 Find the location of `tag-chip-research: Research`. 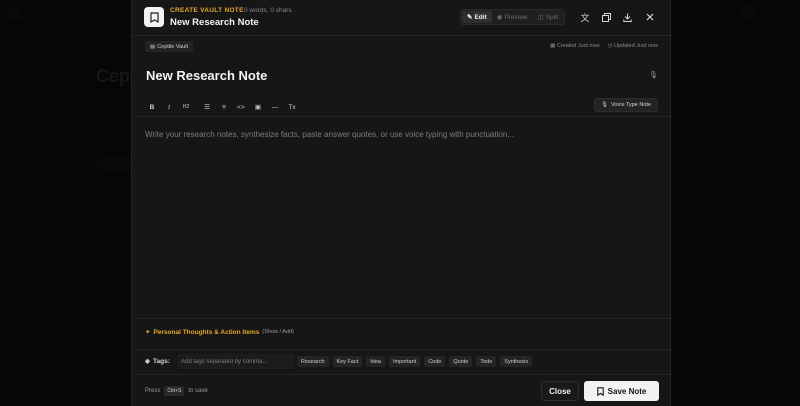

tag-chip-research: Research is located at coordinates (313, 361).